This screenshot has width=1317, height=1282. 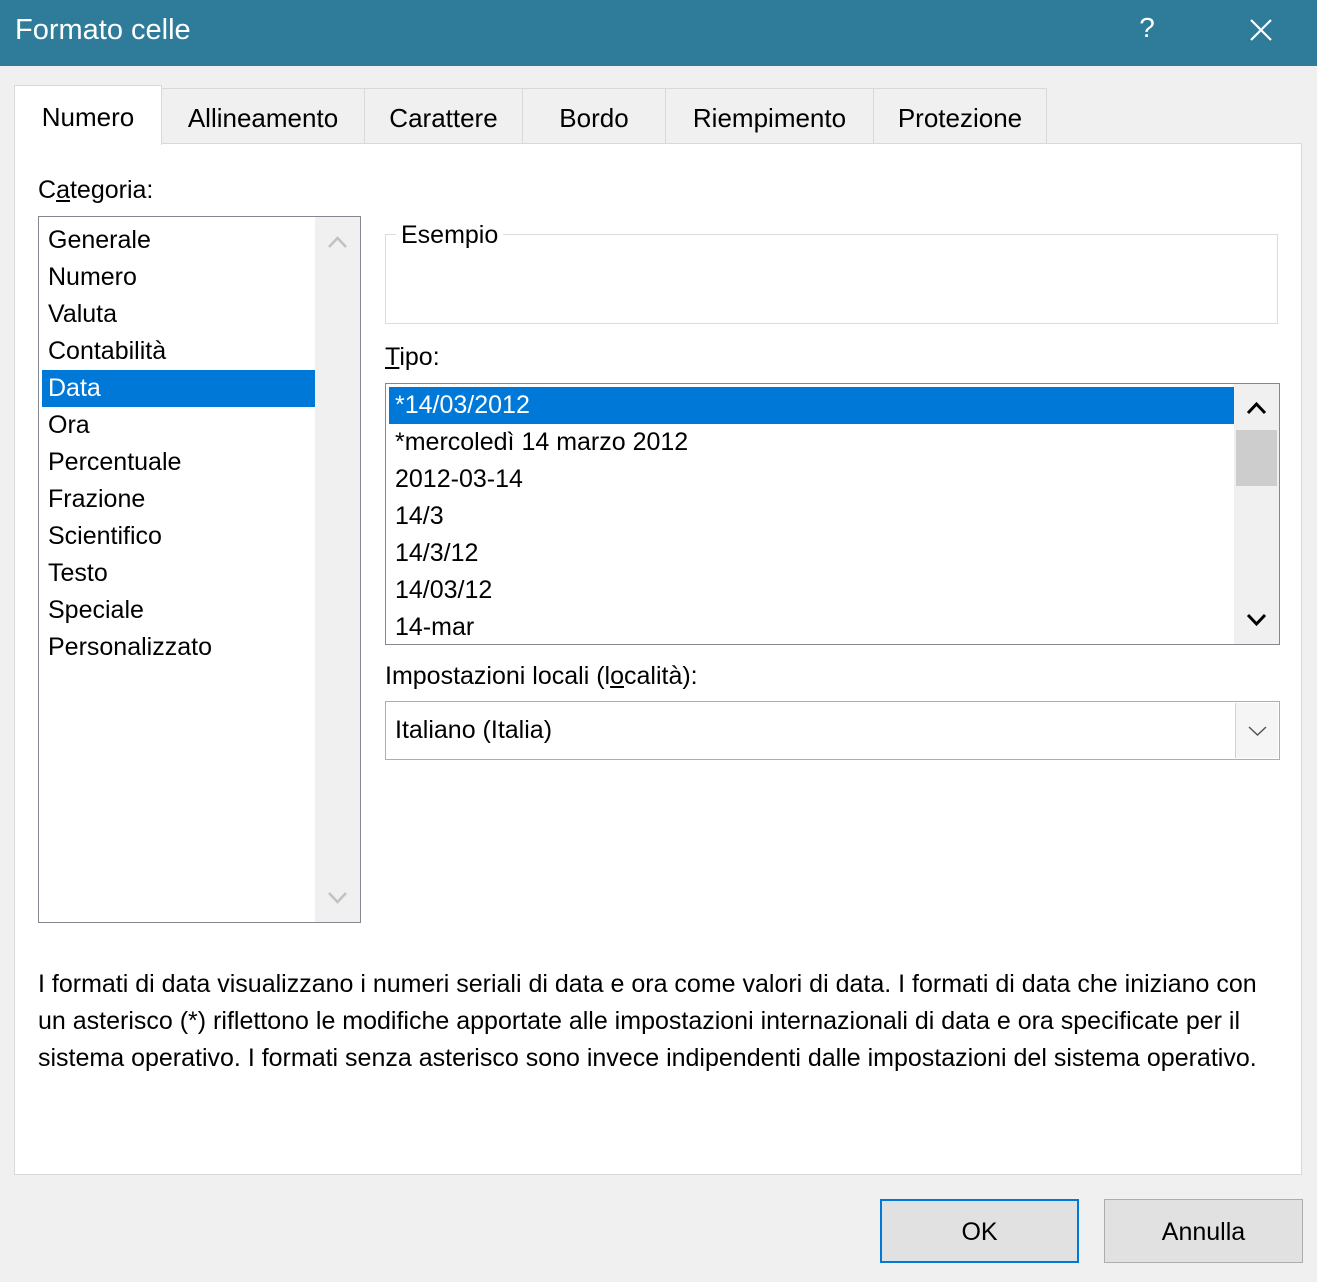 What do you see at coordinates (178, 277) in the screenshot?
I see `category-item-numero: Numero` at bounding box center [178, 277].